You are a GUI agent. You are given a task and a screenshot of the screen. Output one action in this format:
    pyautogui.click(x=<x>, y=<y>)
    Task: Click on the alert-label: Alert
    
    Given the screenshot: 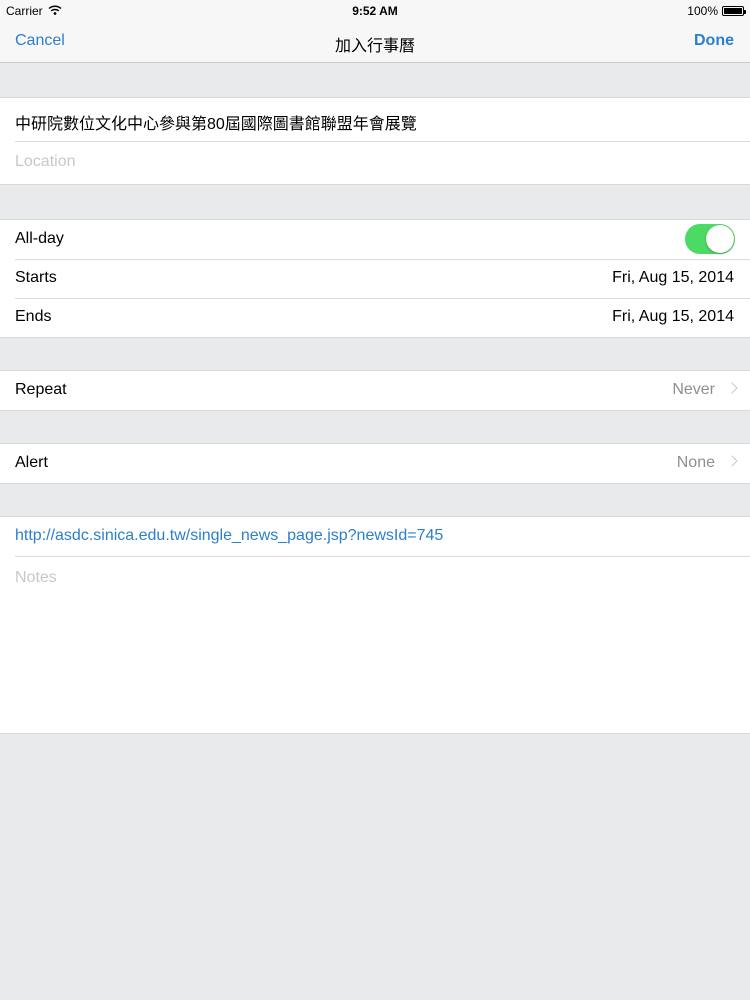 What is the action you would take?
    pyautogui.click(x=31, y=462)
    